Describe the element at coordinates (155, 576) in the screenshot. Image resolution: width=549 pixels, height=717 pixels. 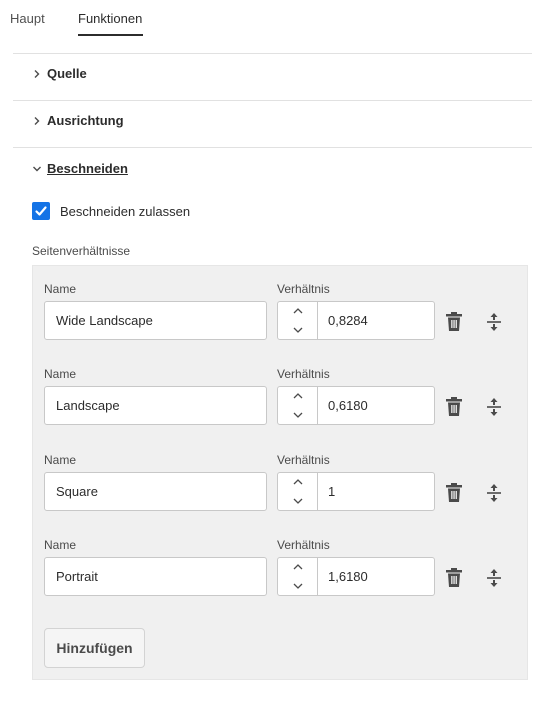
I see `name-input: Portrait` at that location.